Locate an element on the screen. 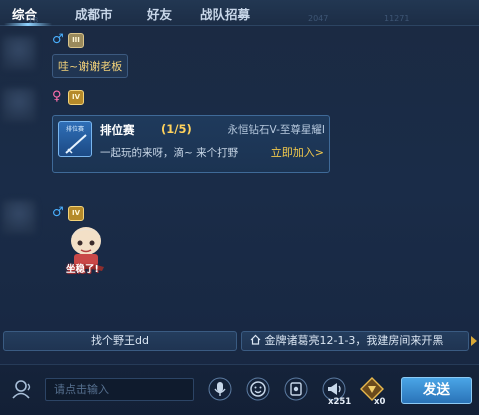  ranked-mode-icon: 排位赛 is located at coordinates (75, 139).